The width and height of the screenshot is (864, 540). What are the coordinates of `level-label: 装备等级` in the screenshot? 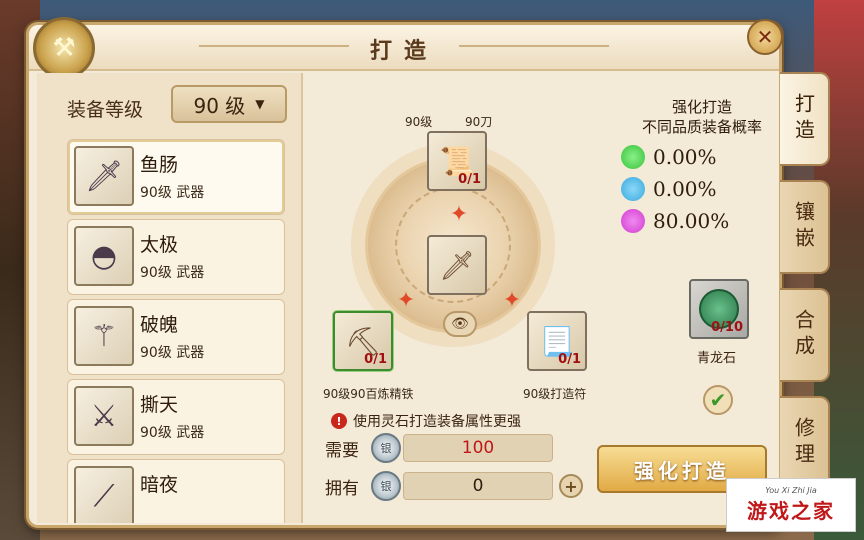 It's located at (105, 110).